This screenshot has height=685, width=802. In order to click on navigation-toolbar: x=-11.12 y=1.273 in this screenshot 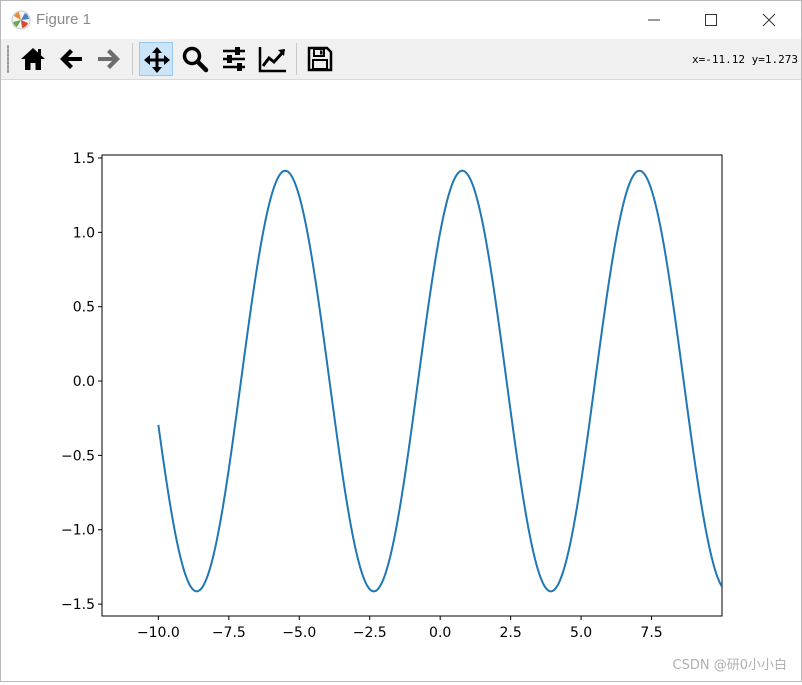, I will do `click(401, 59)`.